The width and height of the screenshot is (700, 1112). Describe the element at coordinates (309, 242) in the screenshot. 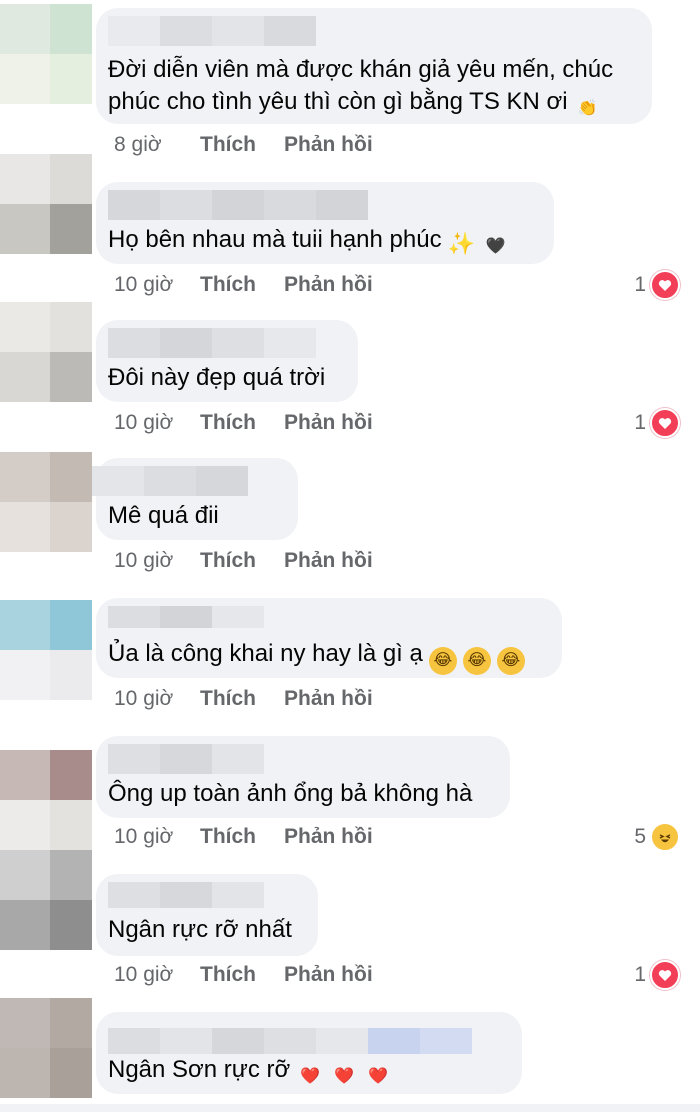

I see `comment-text: Họ bên nhau mà tuii hạnh phúc ✨ 🖤` at that location.